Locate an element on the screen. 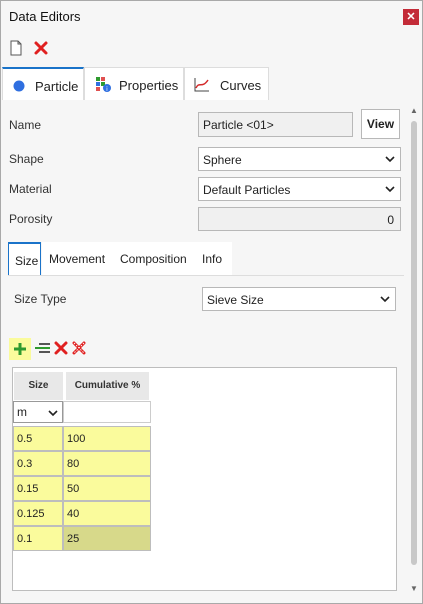  tab-curves: Curves is located at coordinates (226, 83).